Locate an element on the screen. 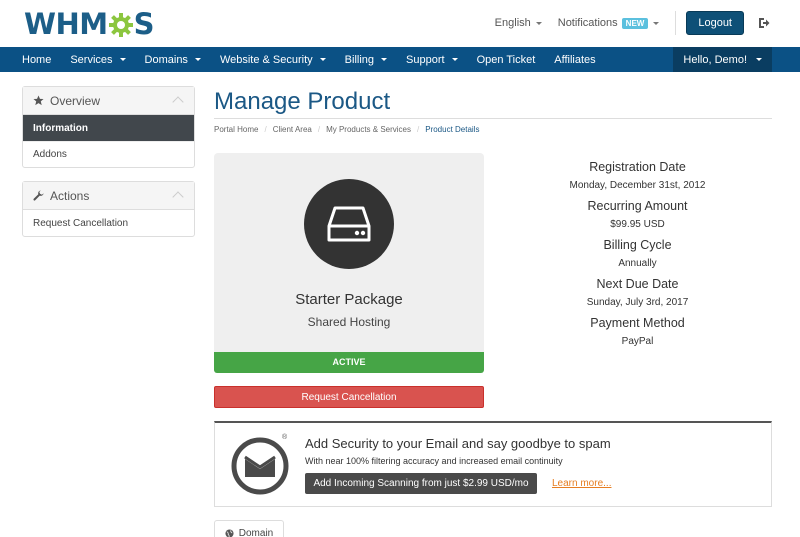  nav-item-label: Support is located at coordinates (425, 59).